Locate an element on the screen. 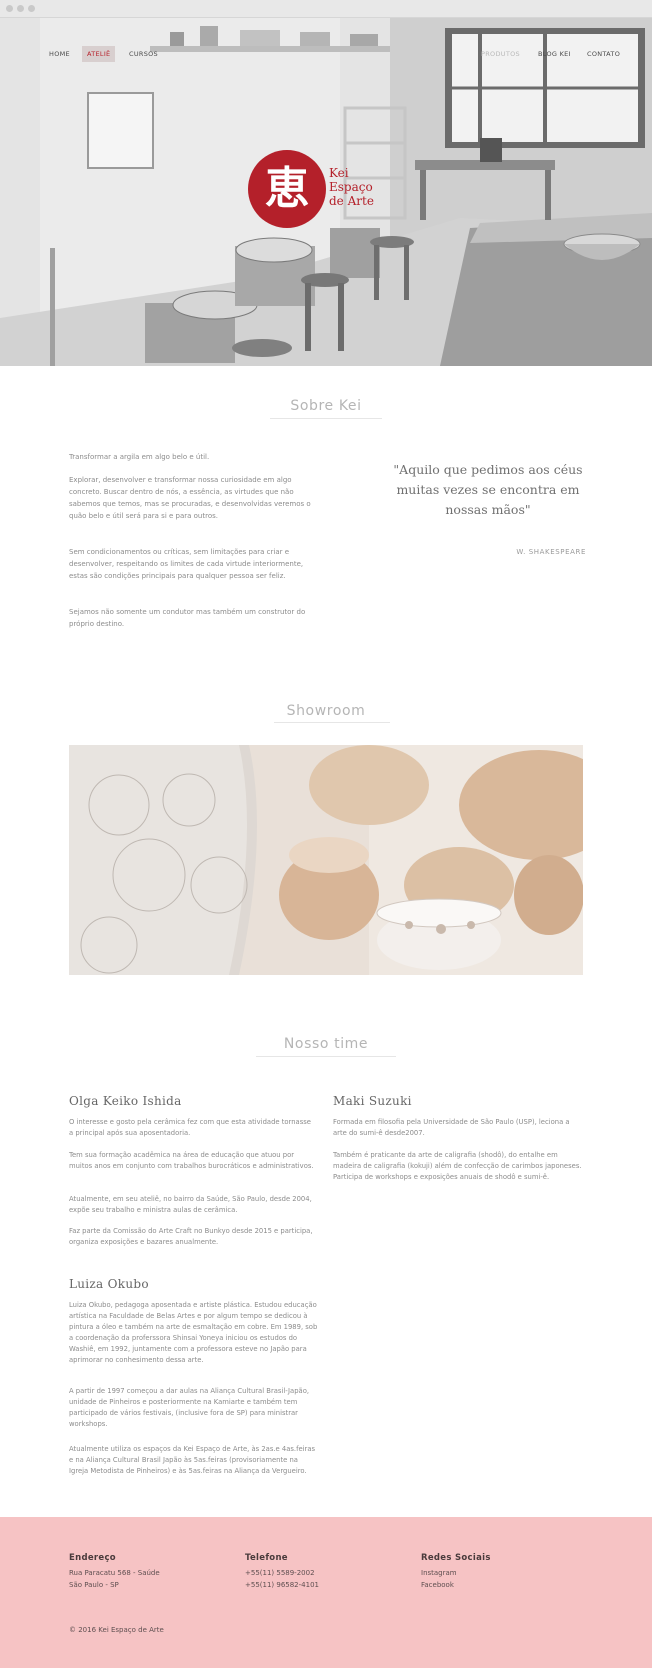  window-close-dot is located at coordinates (9, 8).